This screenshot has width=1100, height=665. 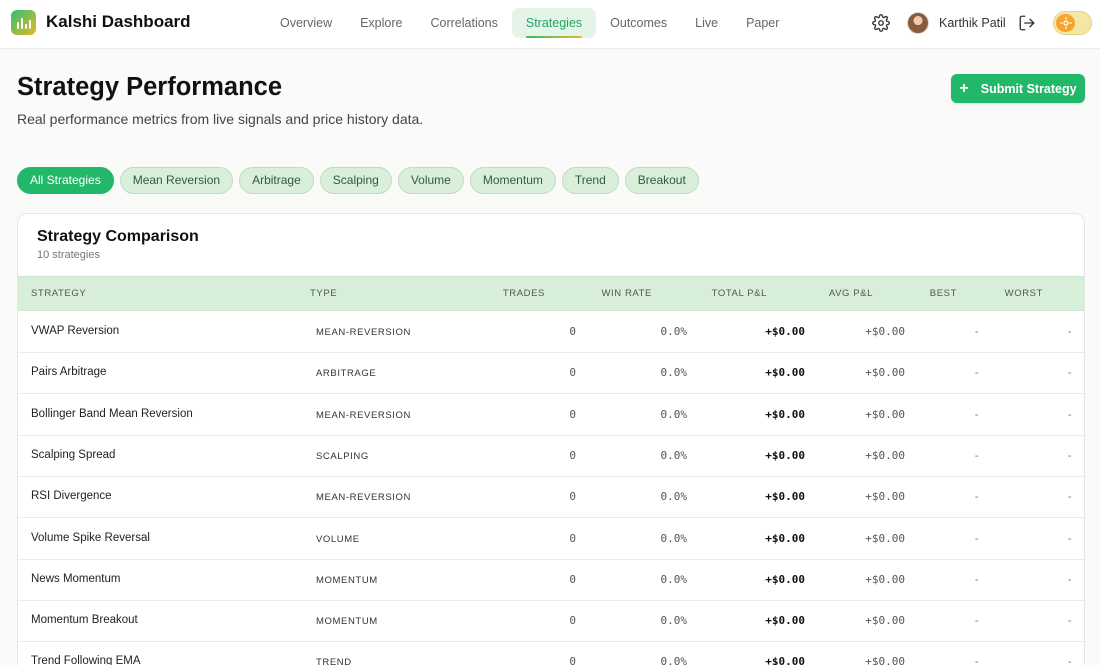 I want to click on avatar, so click(x=918, y=23).